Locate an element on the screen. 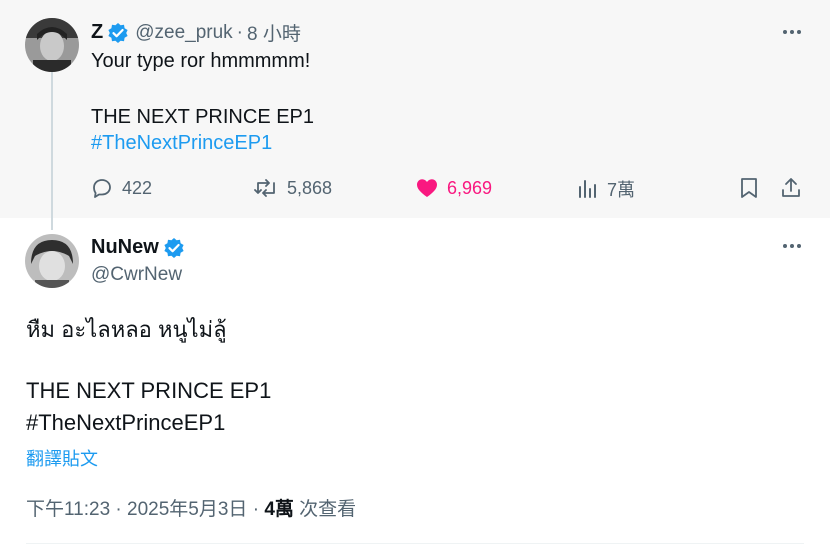  views-count: 7萬 is located at coordinates (621, 190).